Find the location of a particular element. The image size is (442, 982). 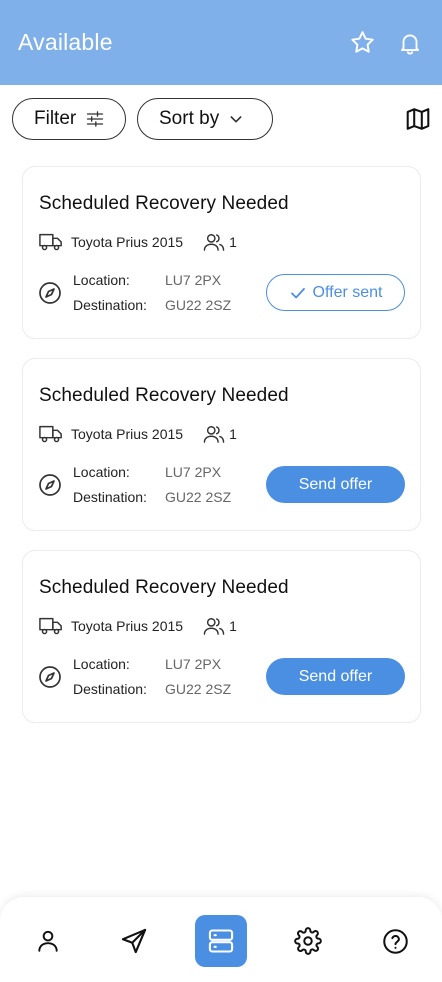

jobs-icon is located at coordinates (221, 941).